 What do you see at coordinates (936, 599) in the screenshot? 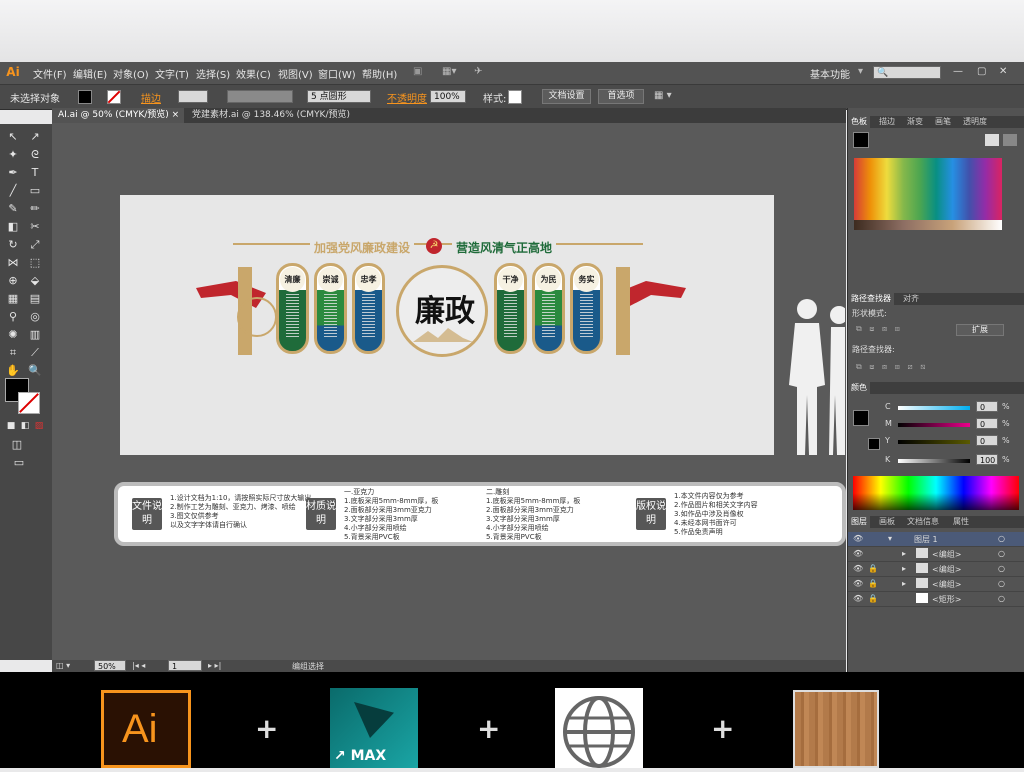
I see `layer-row: 👁 🔒 <矩形> ○` at bounding box center [936, 599].